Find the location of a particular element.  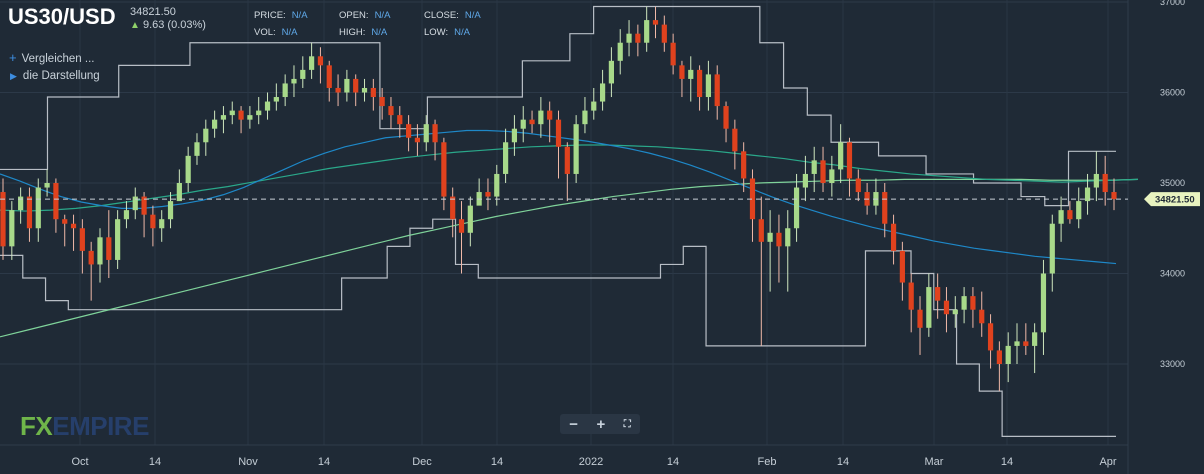

price-change-value: 9.63 (0.03%) is located at coordinates (174, 25).